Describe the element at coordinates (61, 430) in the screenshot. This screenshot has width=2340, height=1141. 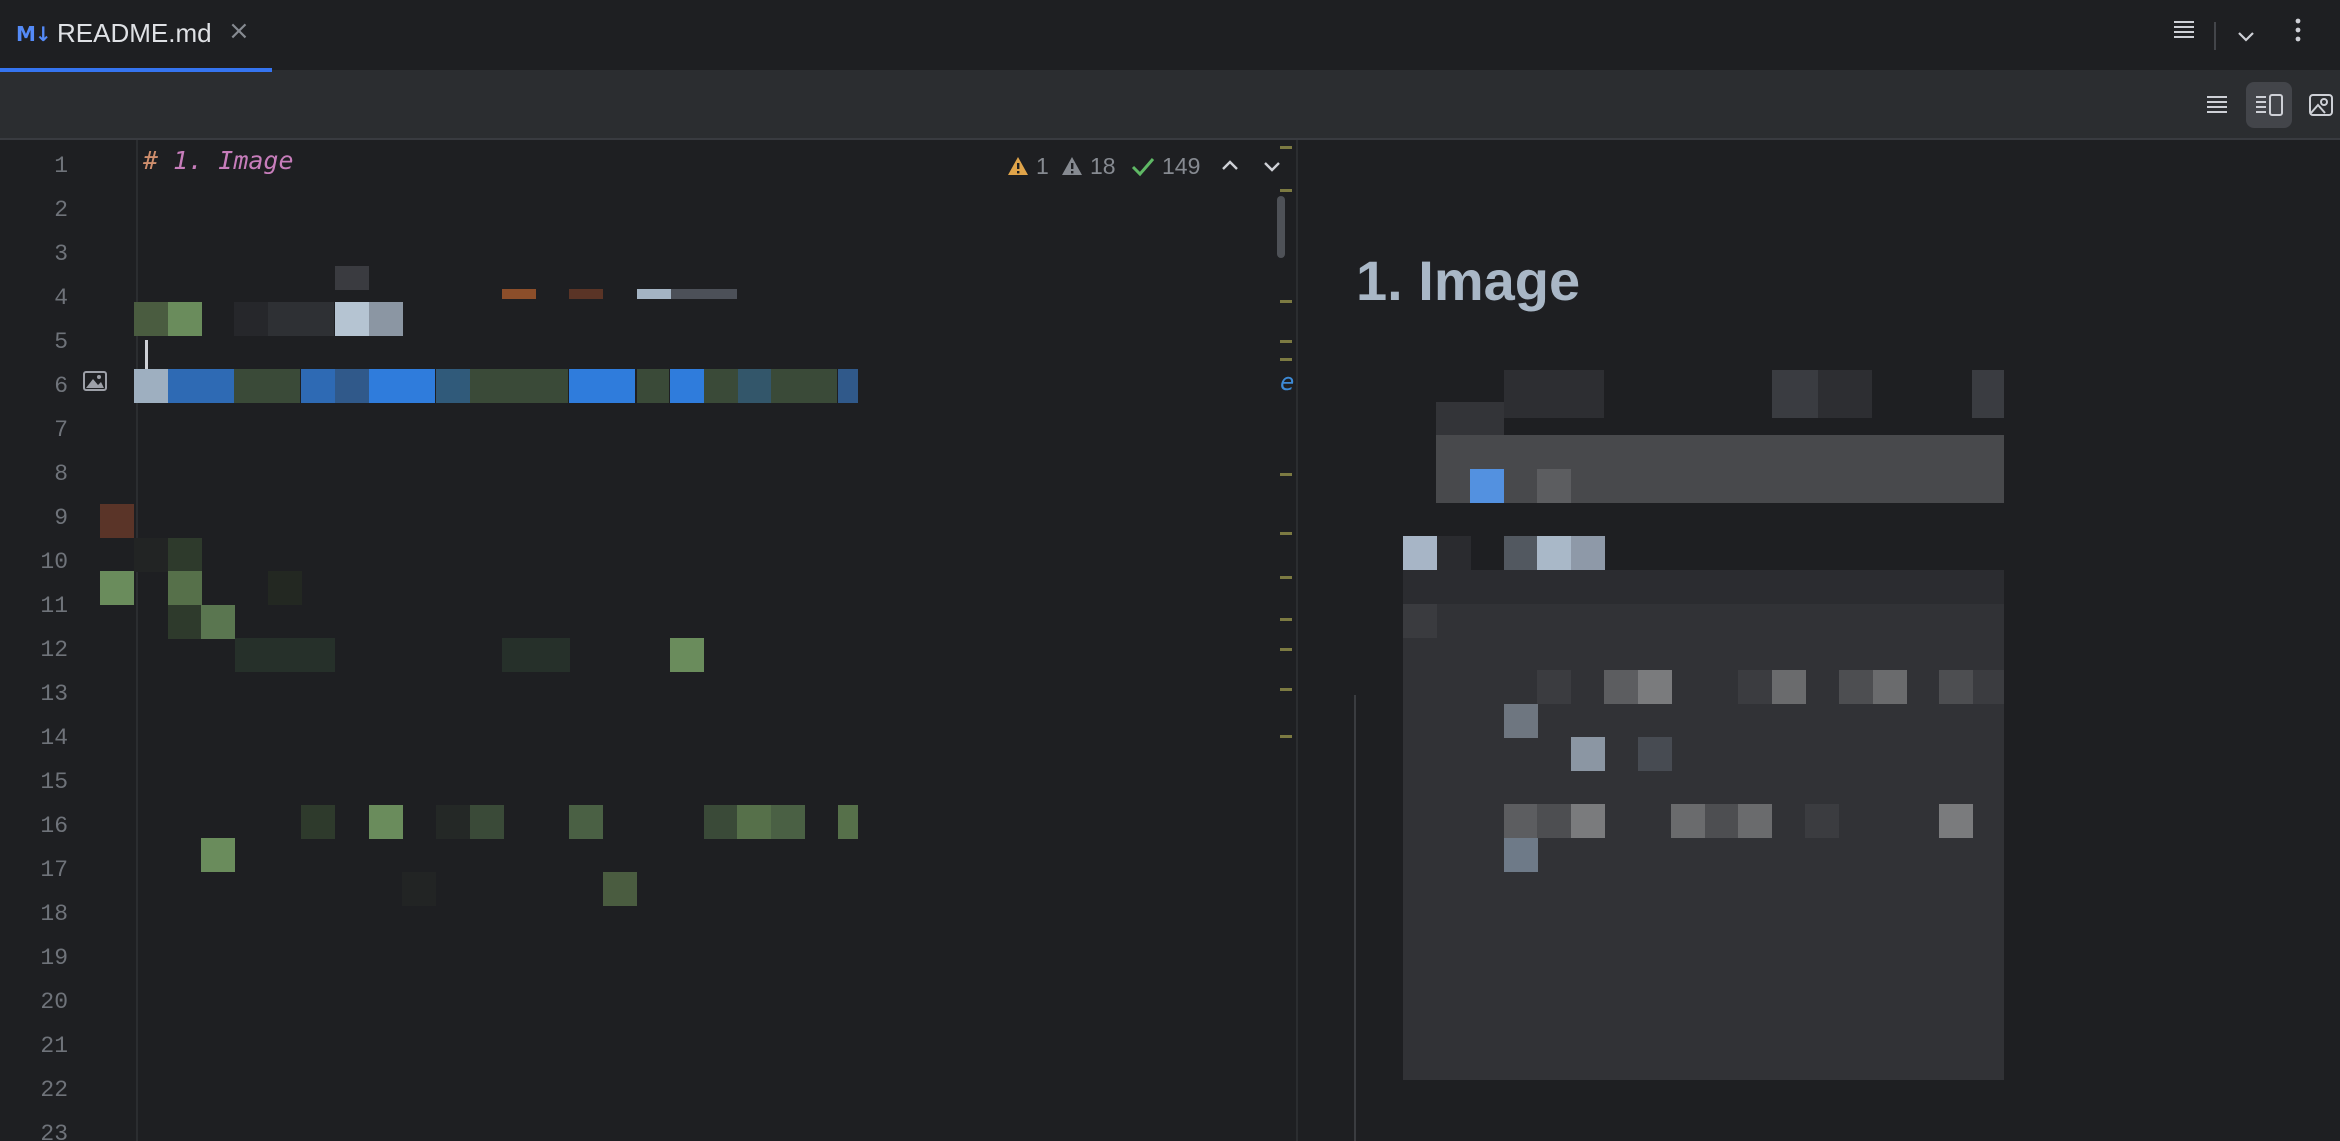
I see `line-number: 7` at that location.